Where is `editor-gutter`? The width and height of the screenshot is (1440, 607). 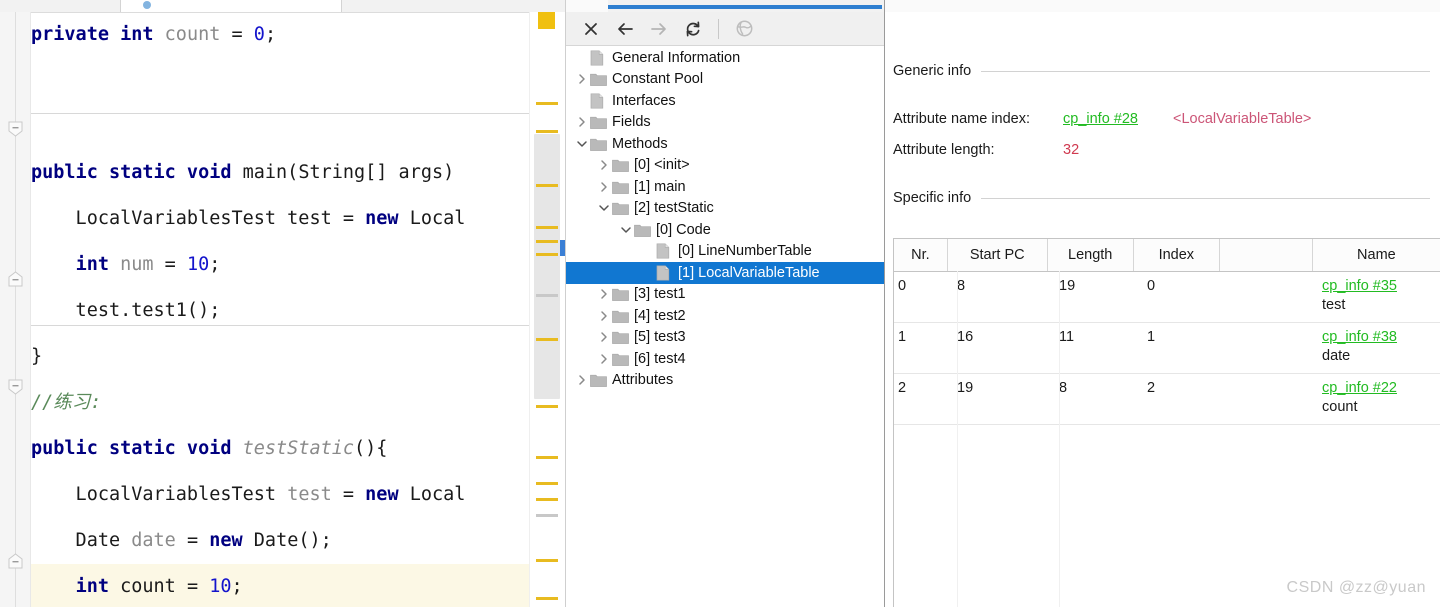
editor-gutter is located at coordinates (15, 309).